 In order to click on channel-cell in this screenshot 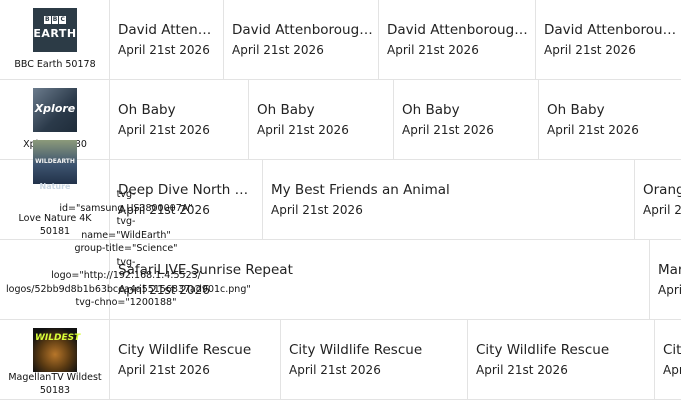, I will do `click(55, 280)`.